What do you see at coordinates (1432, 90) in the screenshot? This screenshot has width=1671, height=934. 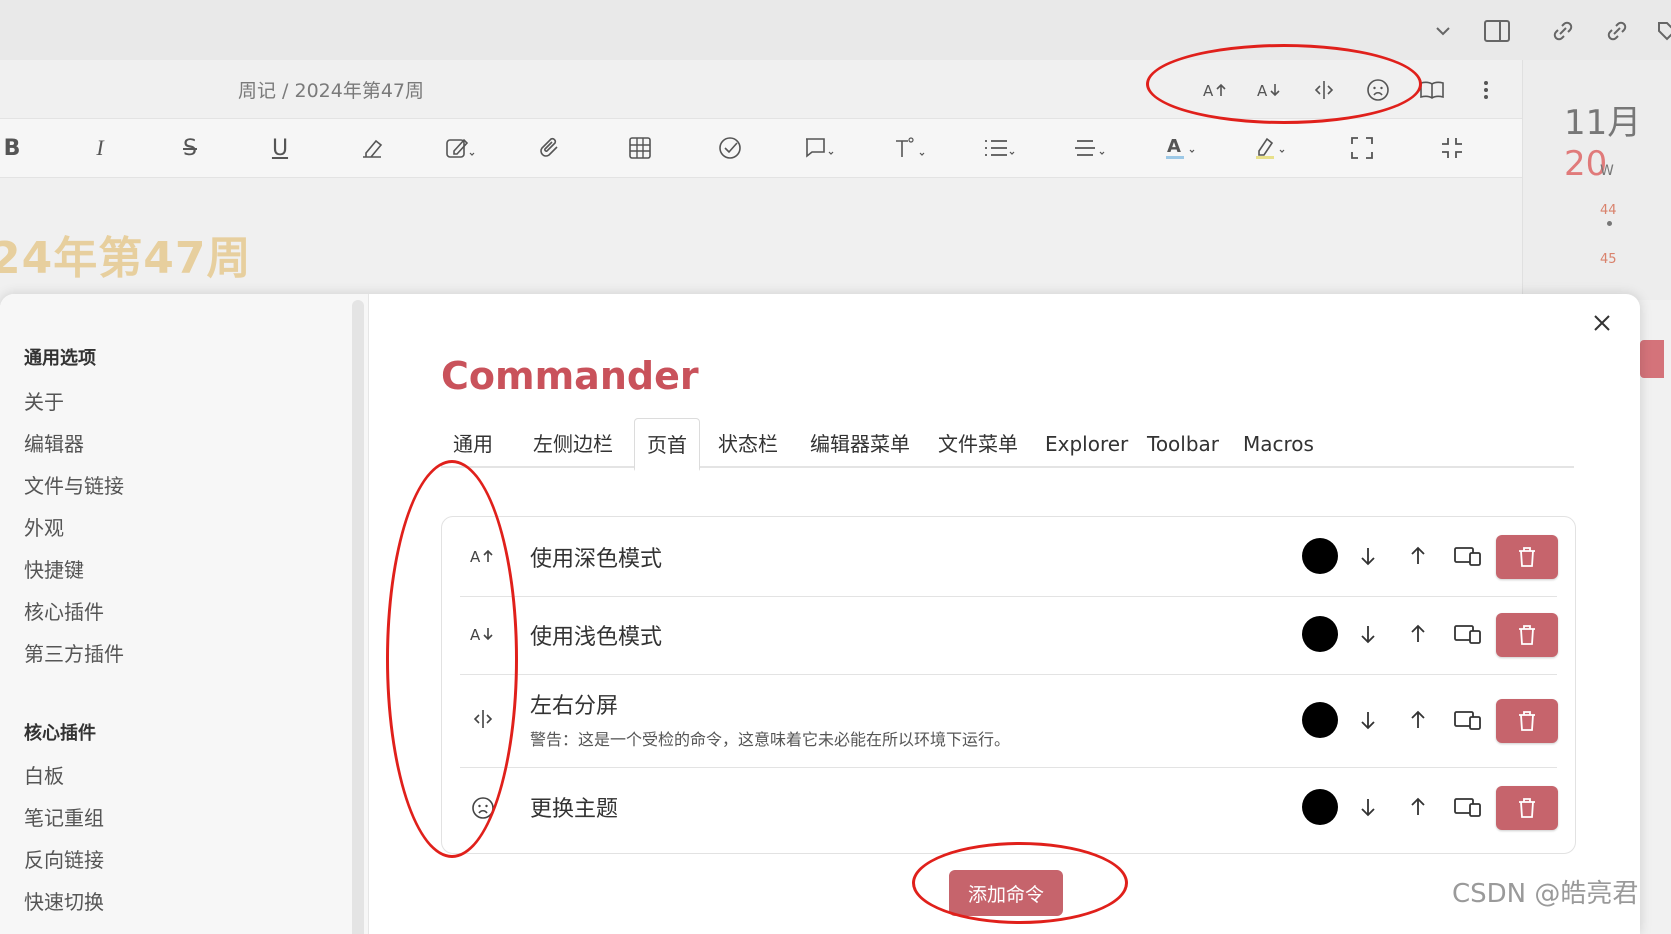 I see `reading-view-icon` at bounding box center [1432, 90].